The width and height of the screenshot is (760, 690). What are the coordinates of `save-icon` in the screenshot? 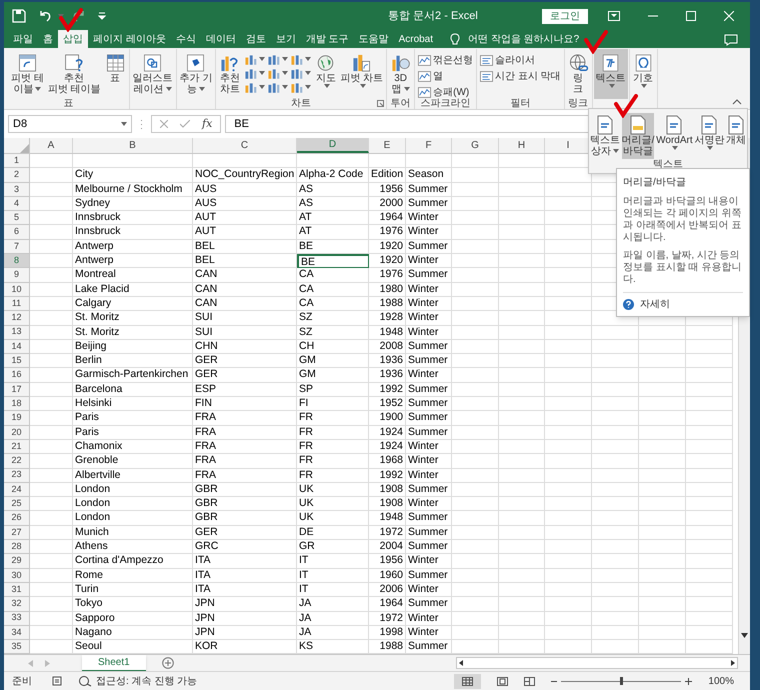 It's located at (19, 16).